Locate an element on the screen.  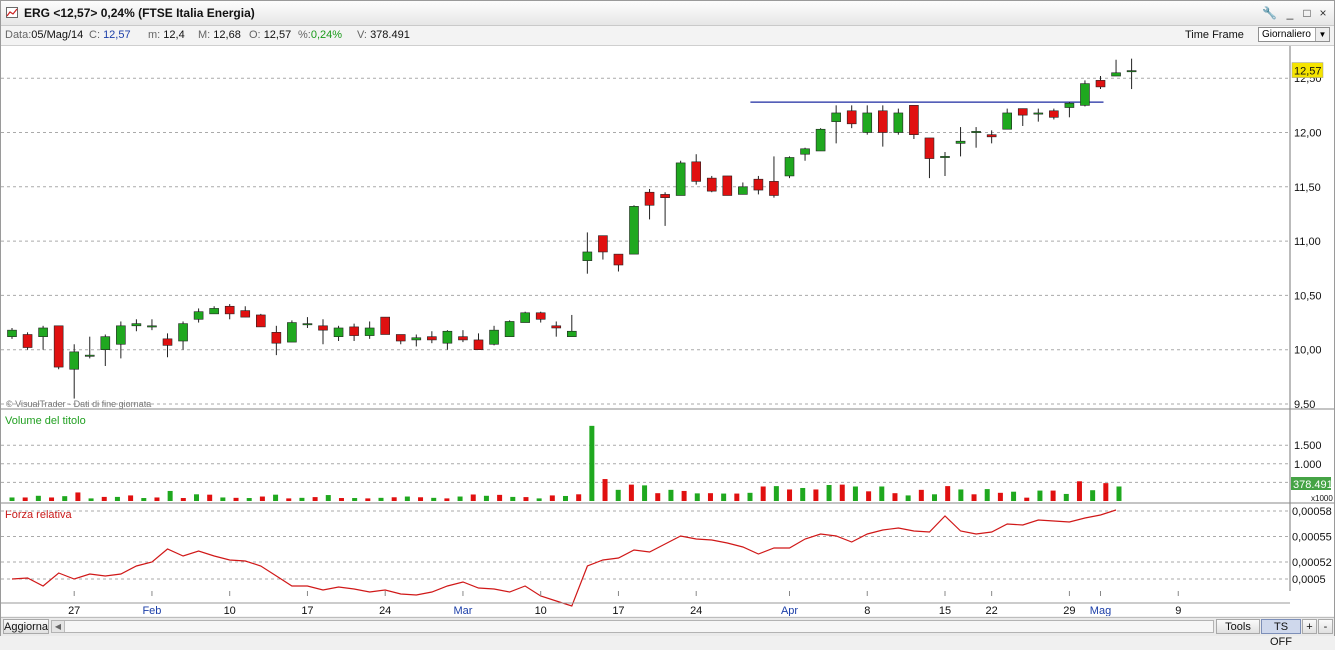
x-tick-label: 9 is located at coordinates (1178, 610).